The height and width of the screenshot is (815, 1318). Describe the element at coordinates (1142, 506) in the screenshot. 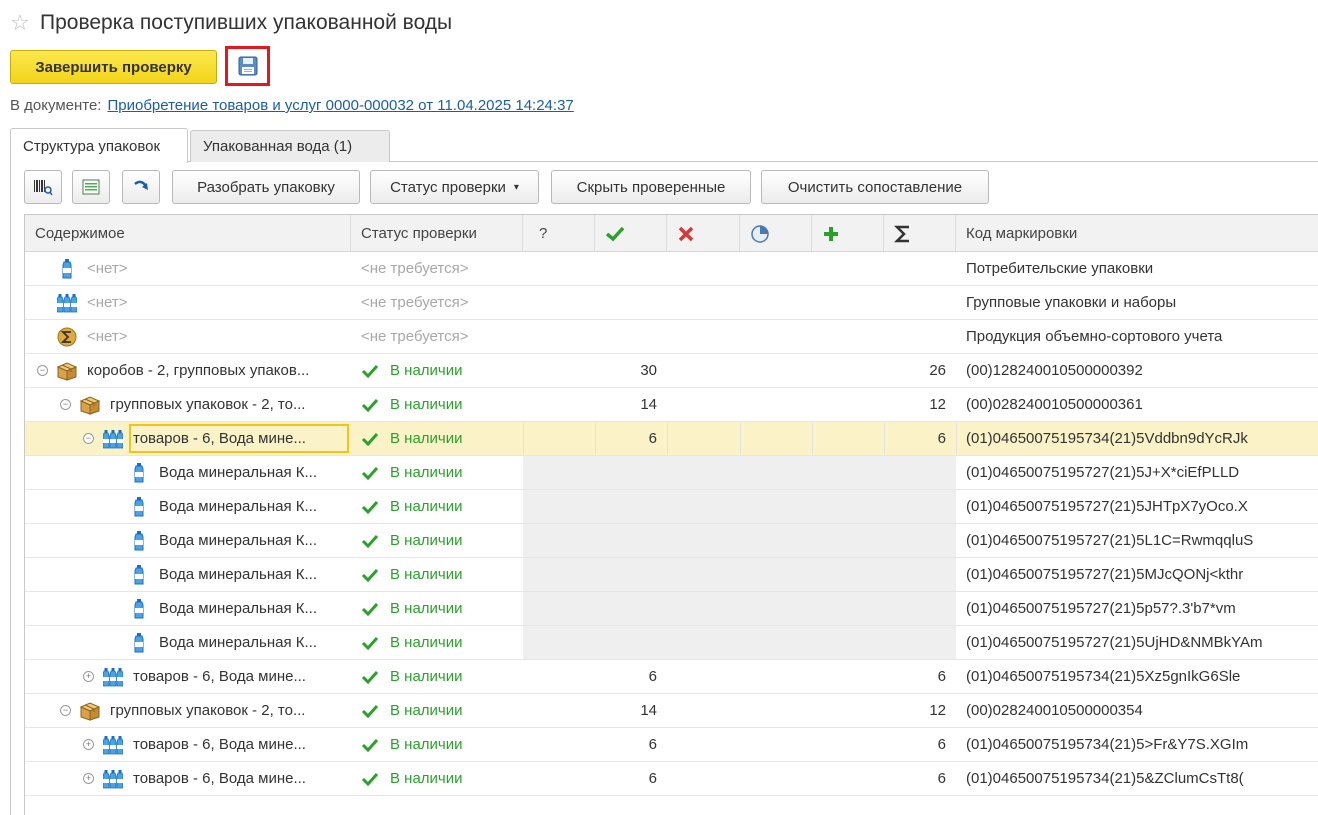

I see `marking-code-cell: (01)04650075195727(21)5JHTpX7yOco.X` at that location.